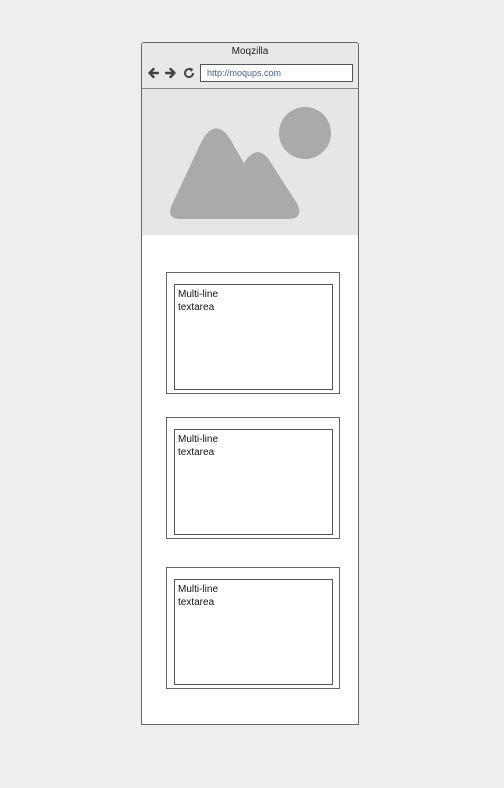  I want to click on textarea-panel-3: Multi-line textarea, so click(253, 628).